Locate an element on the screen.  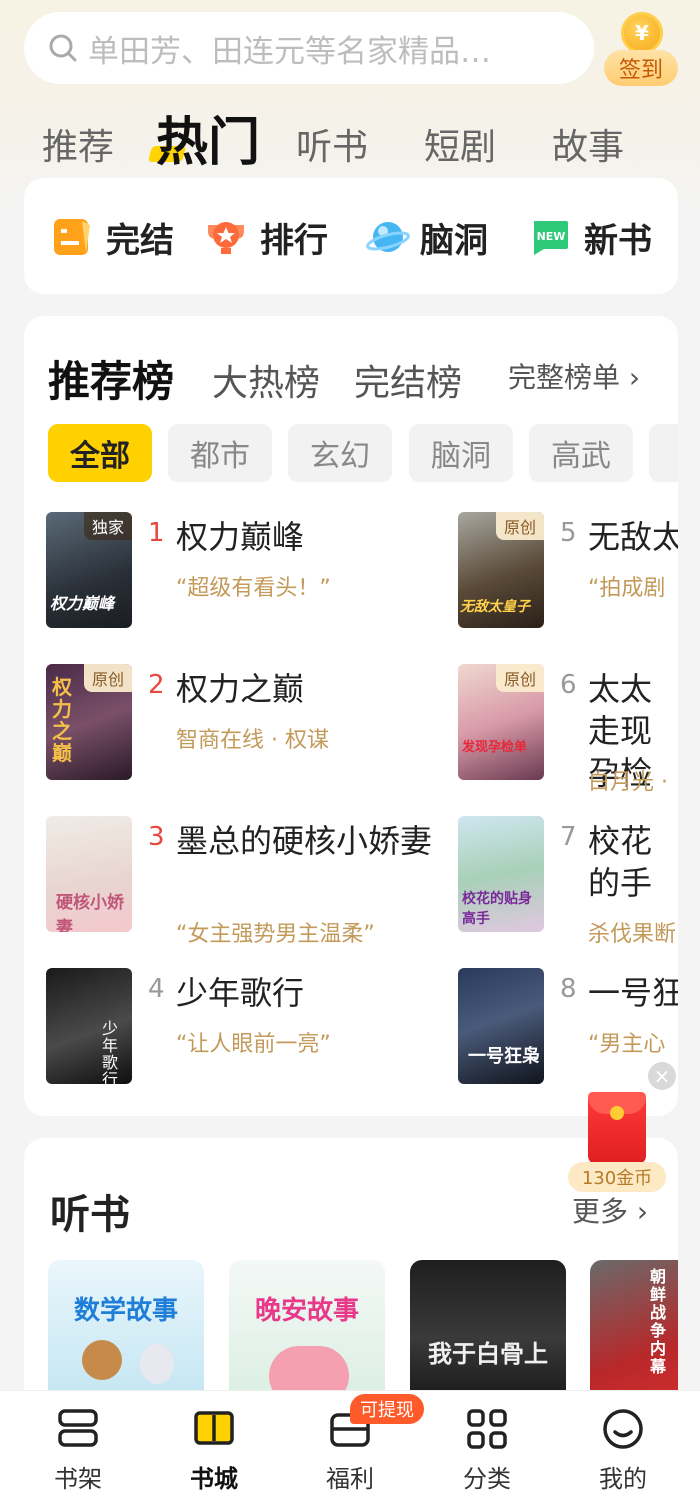
red-packet-icon is located at coordinates (617, 1128).